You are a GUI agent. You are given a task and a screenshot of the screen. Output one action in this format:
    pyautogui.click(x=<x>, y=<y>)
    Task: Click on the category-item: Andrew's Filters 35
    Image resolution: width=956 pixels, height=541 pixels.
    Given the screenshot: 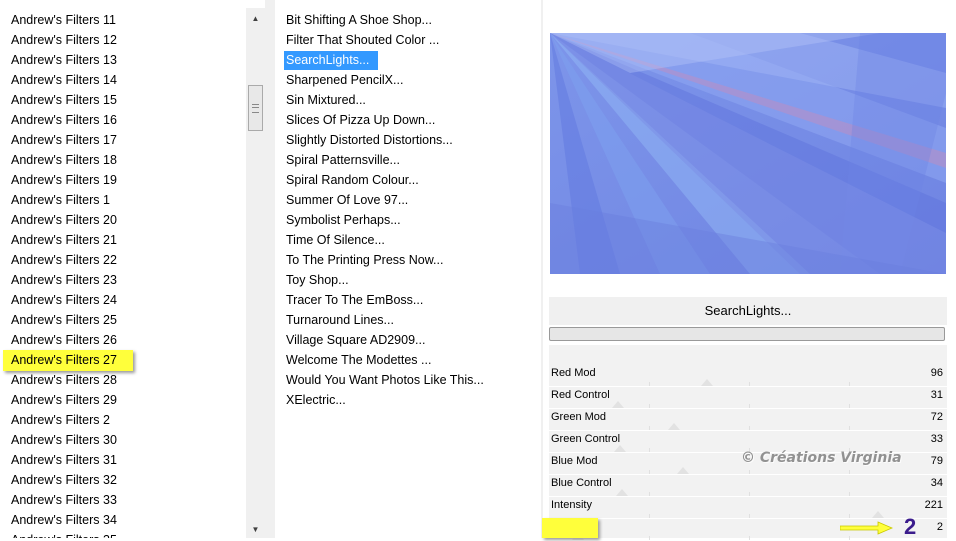 What is the action you would take?
    pyautogui.click(x=64, y=534)
    